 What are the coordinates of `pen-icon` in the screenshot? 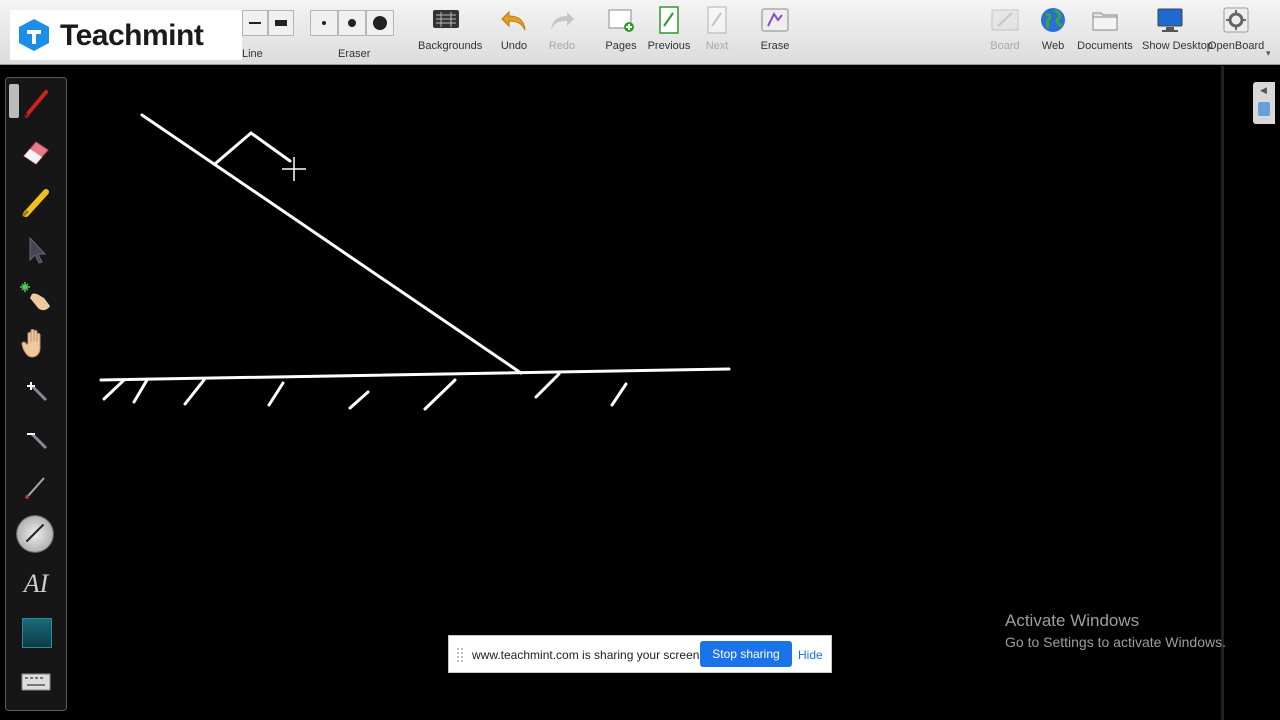 It's located at (36, 104).